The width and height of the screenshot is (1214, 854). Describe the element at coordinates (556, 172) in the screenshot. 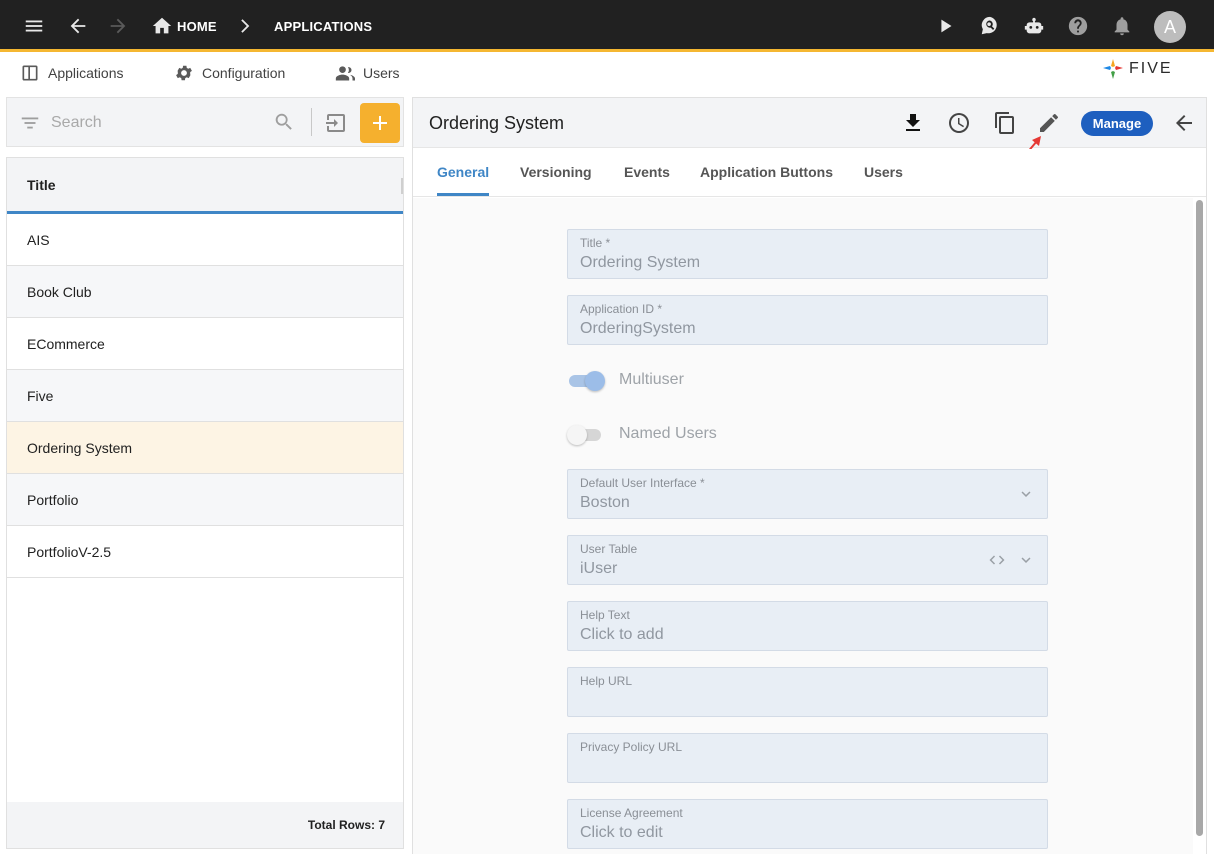

I see `tab-versioning: Versioning` at that location.